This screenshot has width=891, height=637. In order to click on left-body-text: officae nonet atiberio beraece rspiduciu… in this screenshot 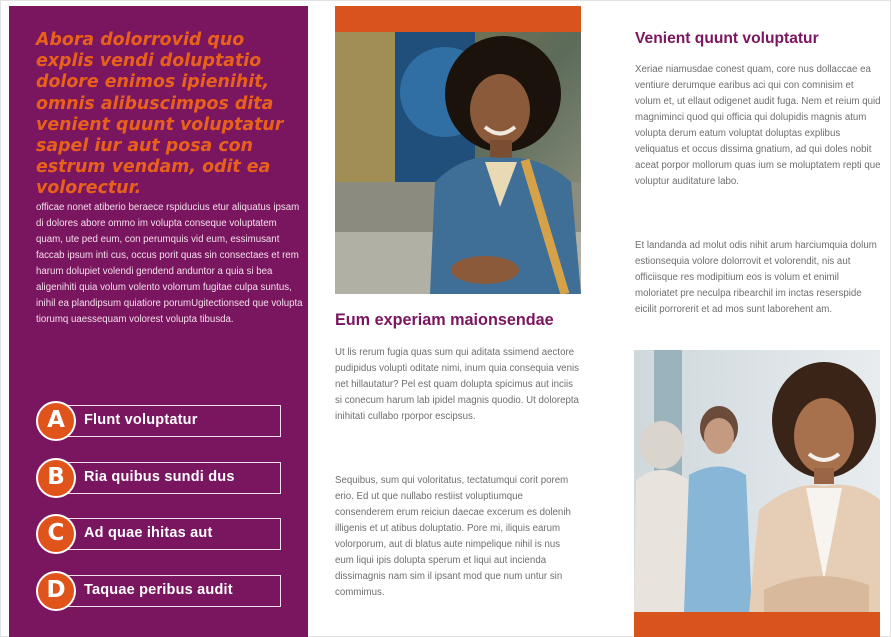, I will do `click(169, 263)`.